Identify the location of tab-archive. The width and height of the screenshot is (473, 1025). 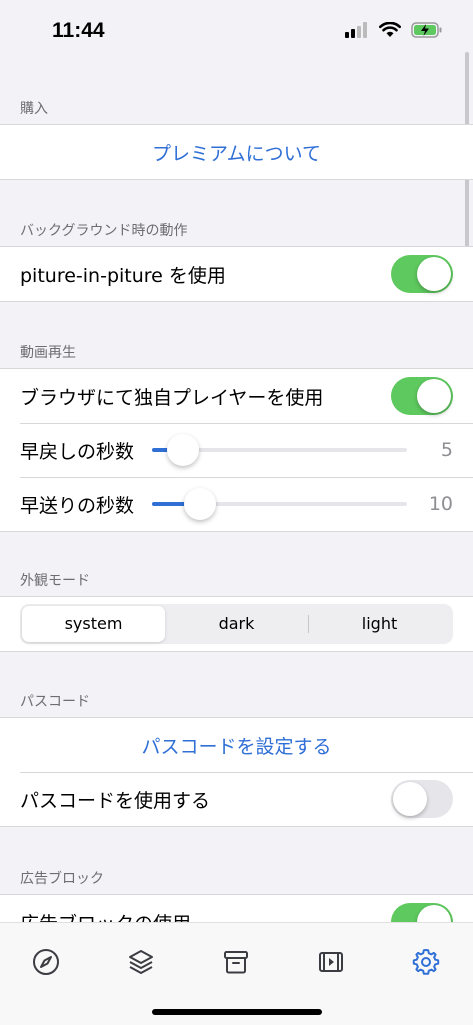
(236, 962).